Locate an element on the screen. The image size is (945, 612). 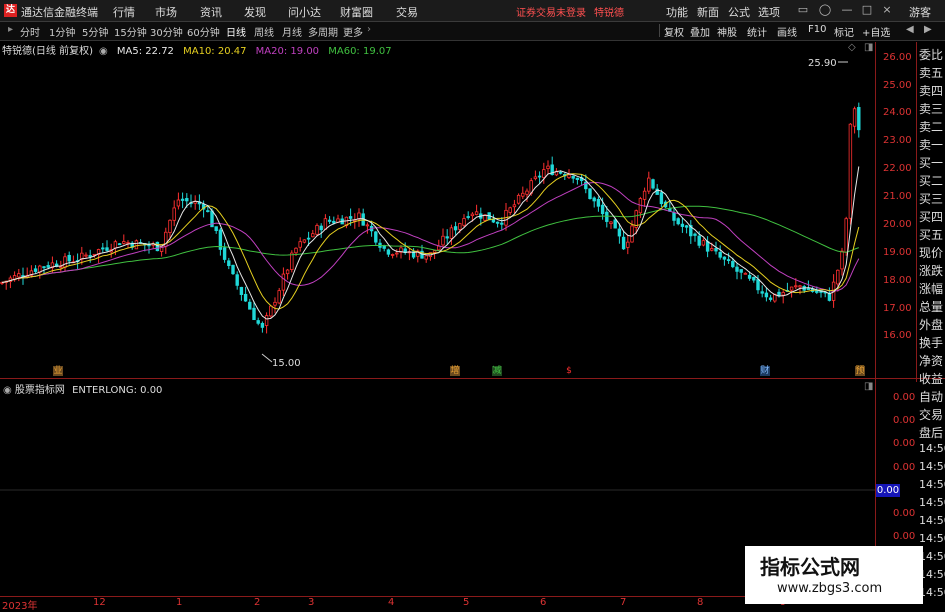
side-time: 14:50 is located at coordinates (932, 448).